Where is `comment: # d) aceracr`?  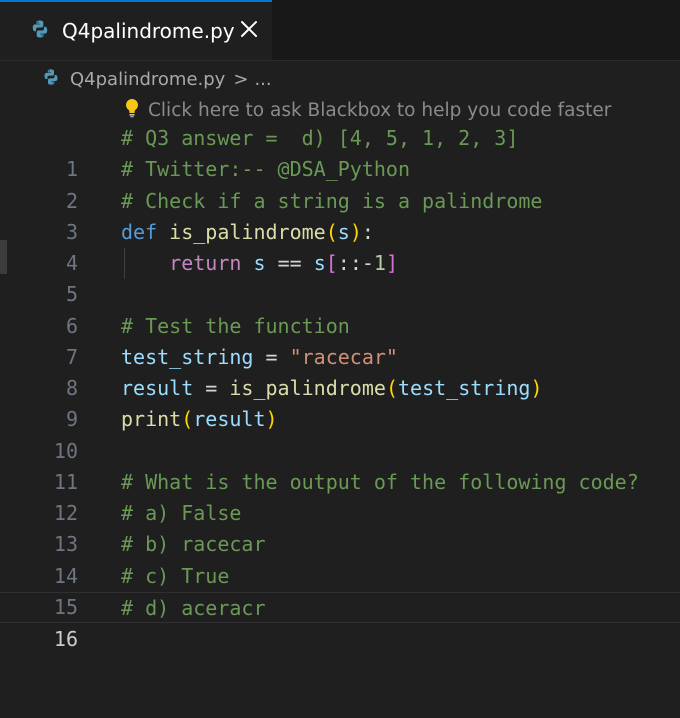
comment: # d) aceracr is located at coordinates (193, 607).